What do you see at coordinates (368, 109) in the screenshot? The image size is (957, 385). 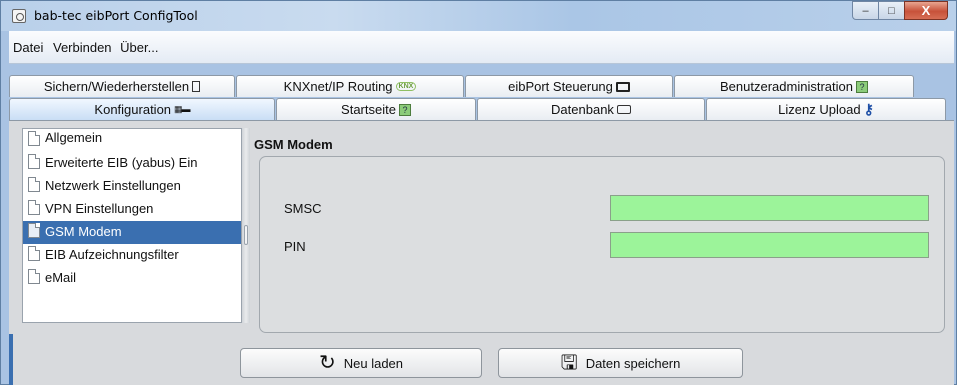 I see `tab-label: Startseite` at bounding box center [368, 109].